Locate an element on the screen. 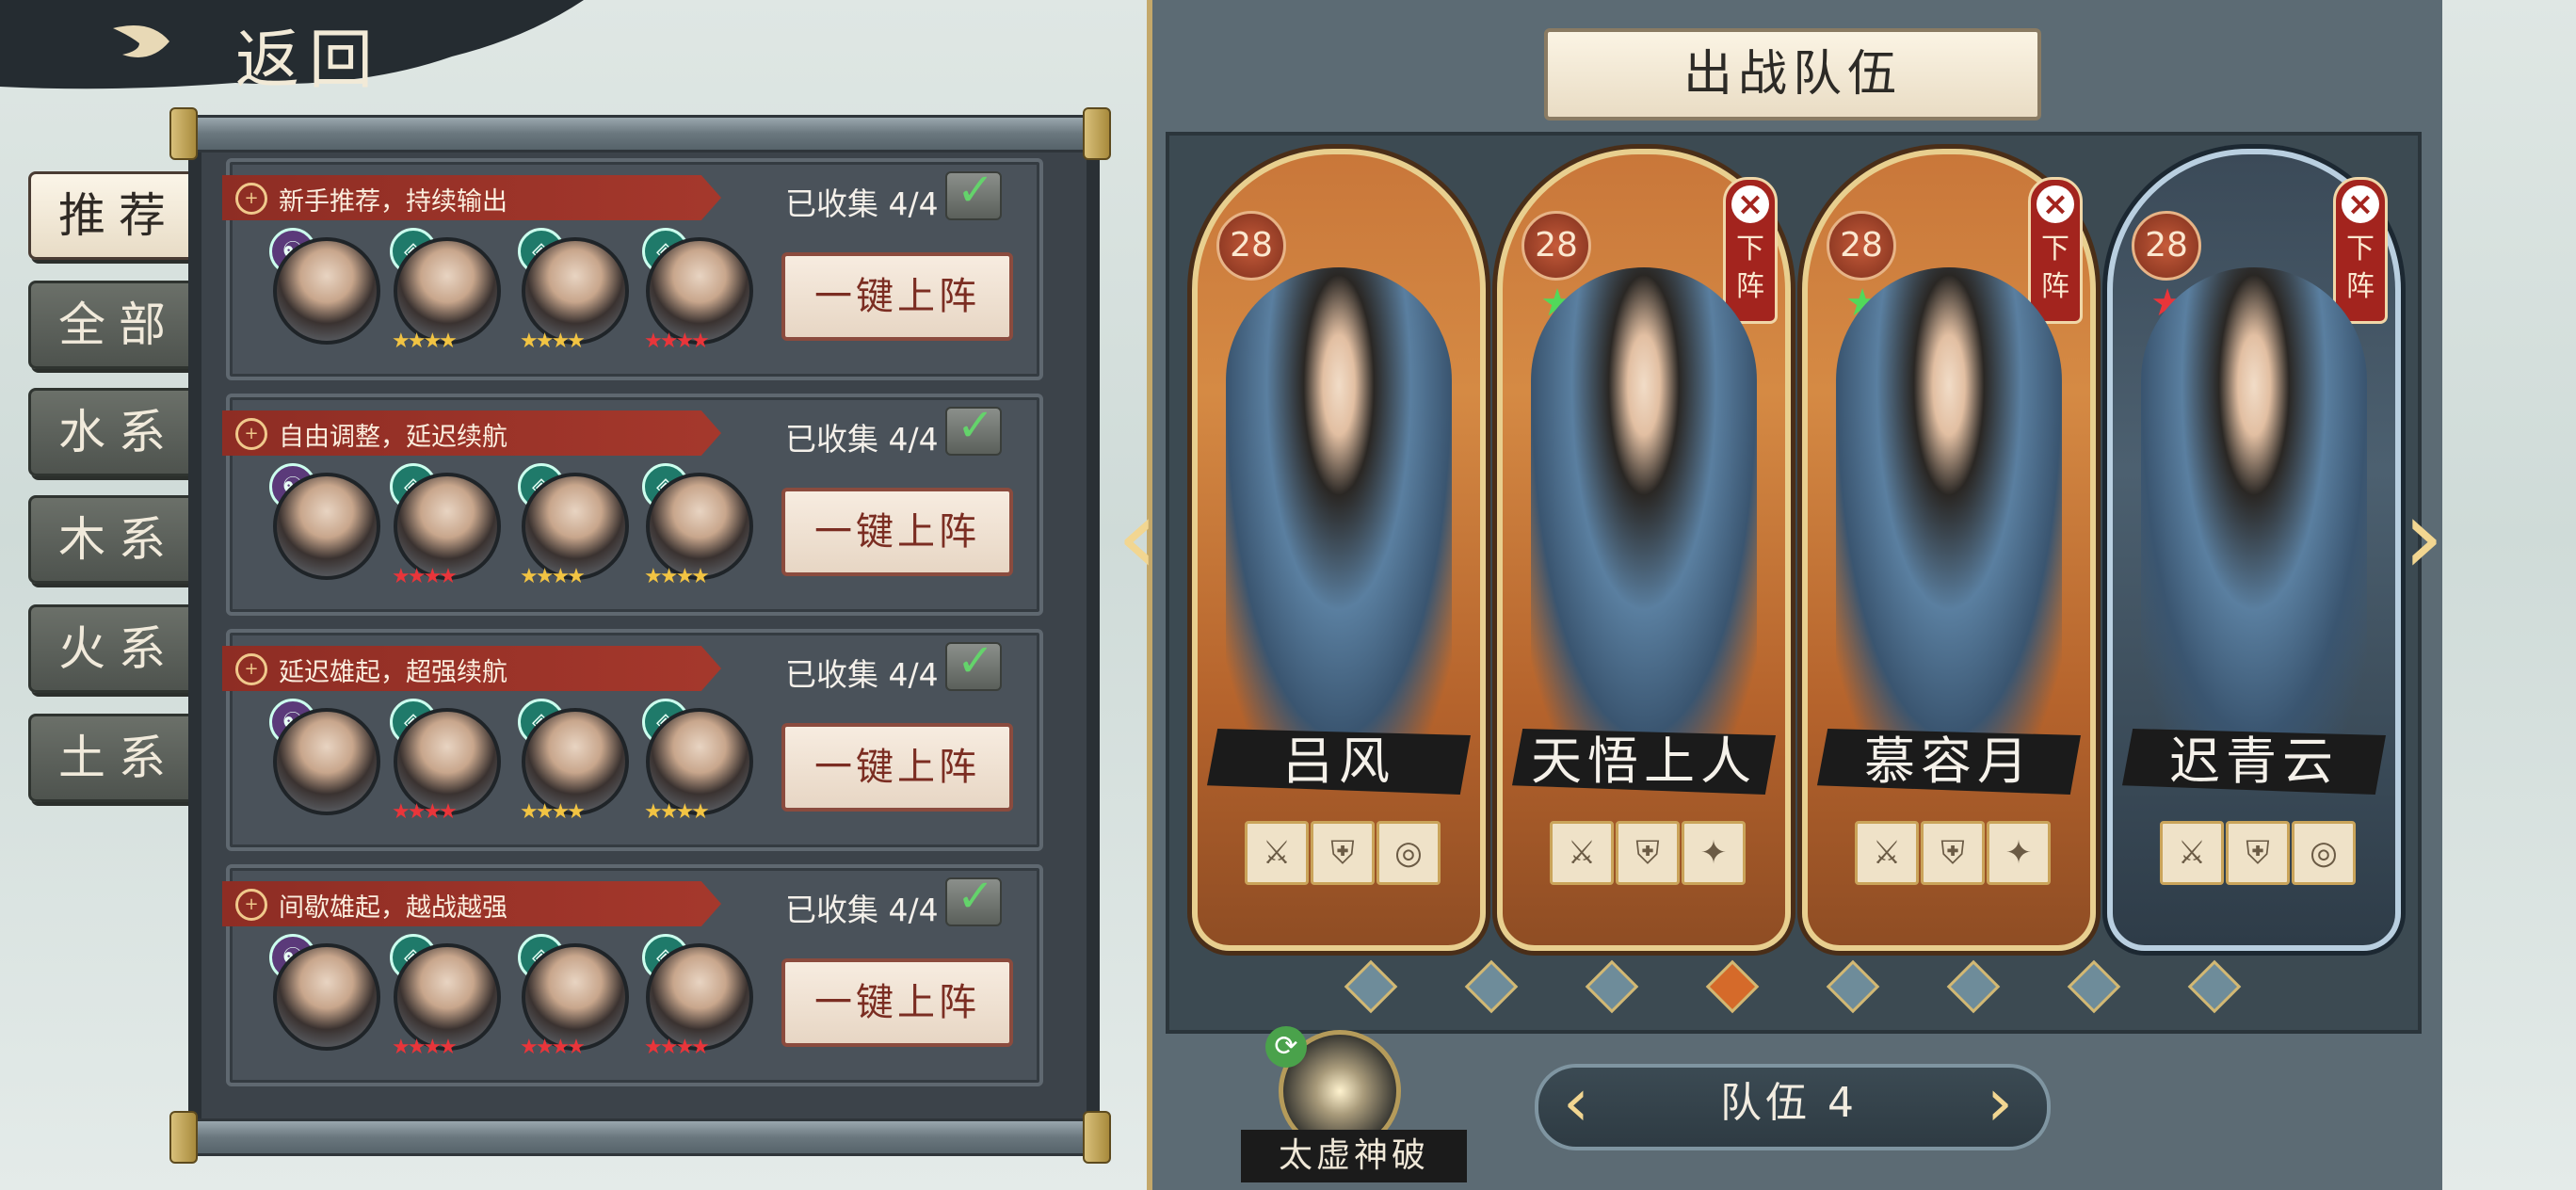  tab-all: 全部 is located at coordinates (118, 325).